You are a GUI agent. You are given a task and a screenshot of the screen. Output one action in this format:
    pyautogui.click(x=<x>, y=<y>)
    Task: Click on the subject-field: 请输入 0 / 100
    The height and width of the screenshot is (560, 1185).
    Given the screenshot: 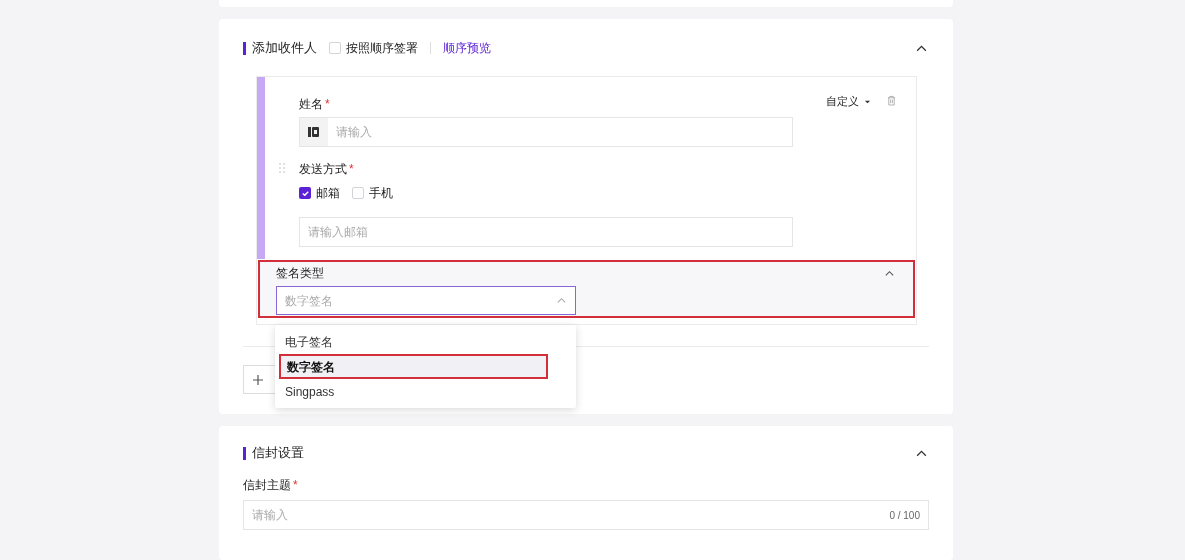 What is the action you would take?
    pyautogui.click(x=586, y=515)
    